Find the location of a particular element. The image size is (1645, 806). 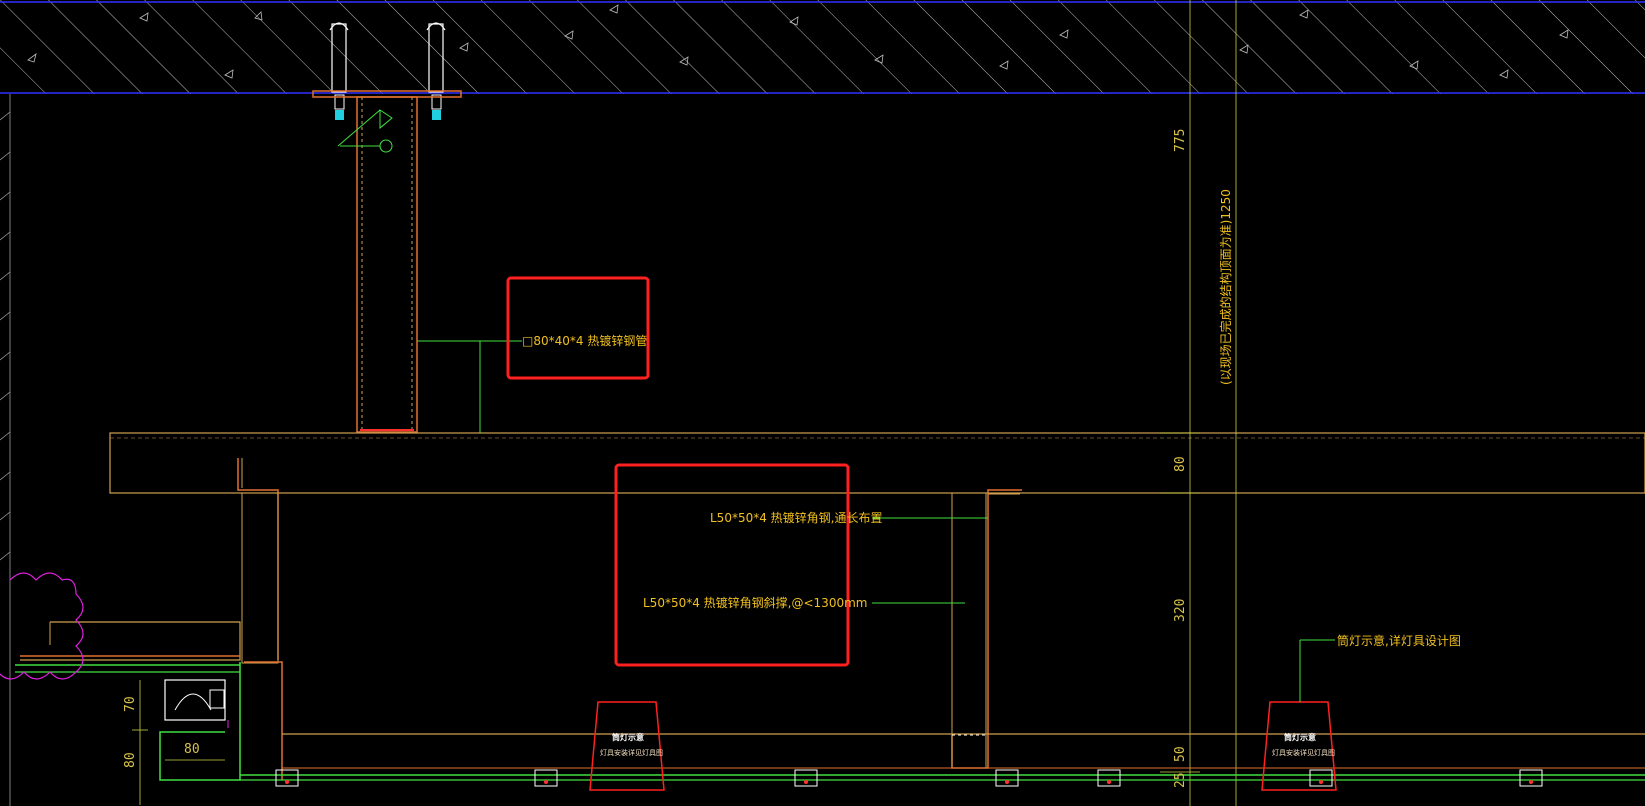

horizontal-beam is located at coordinates (877, 463).